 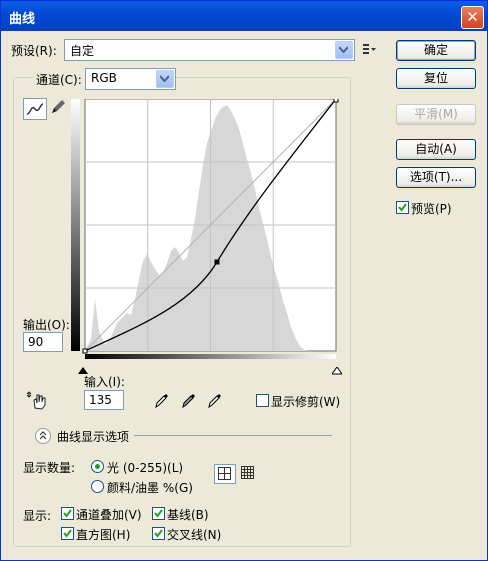 I want to click on auto-button: 自动(A), so click(x=436, y=149).